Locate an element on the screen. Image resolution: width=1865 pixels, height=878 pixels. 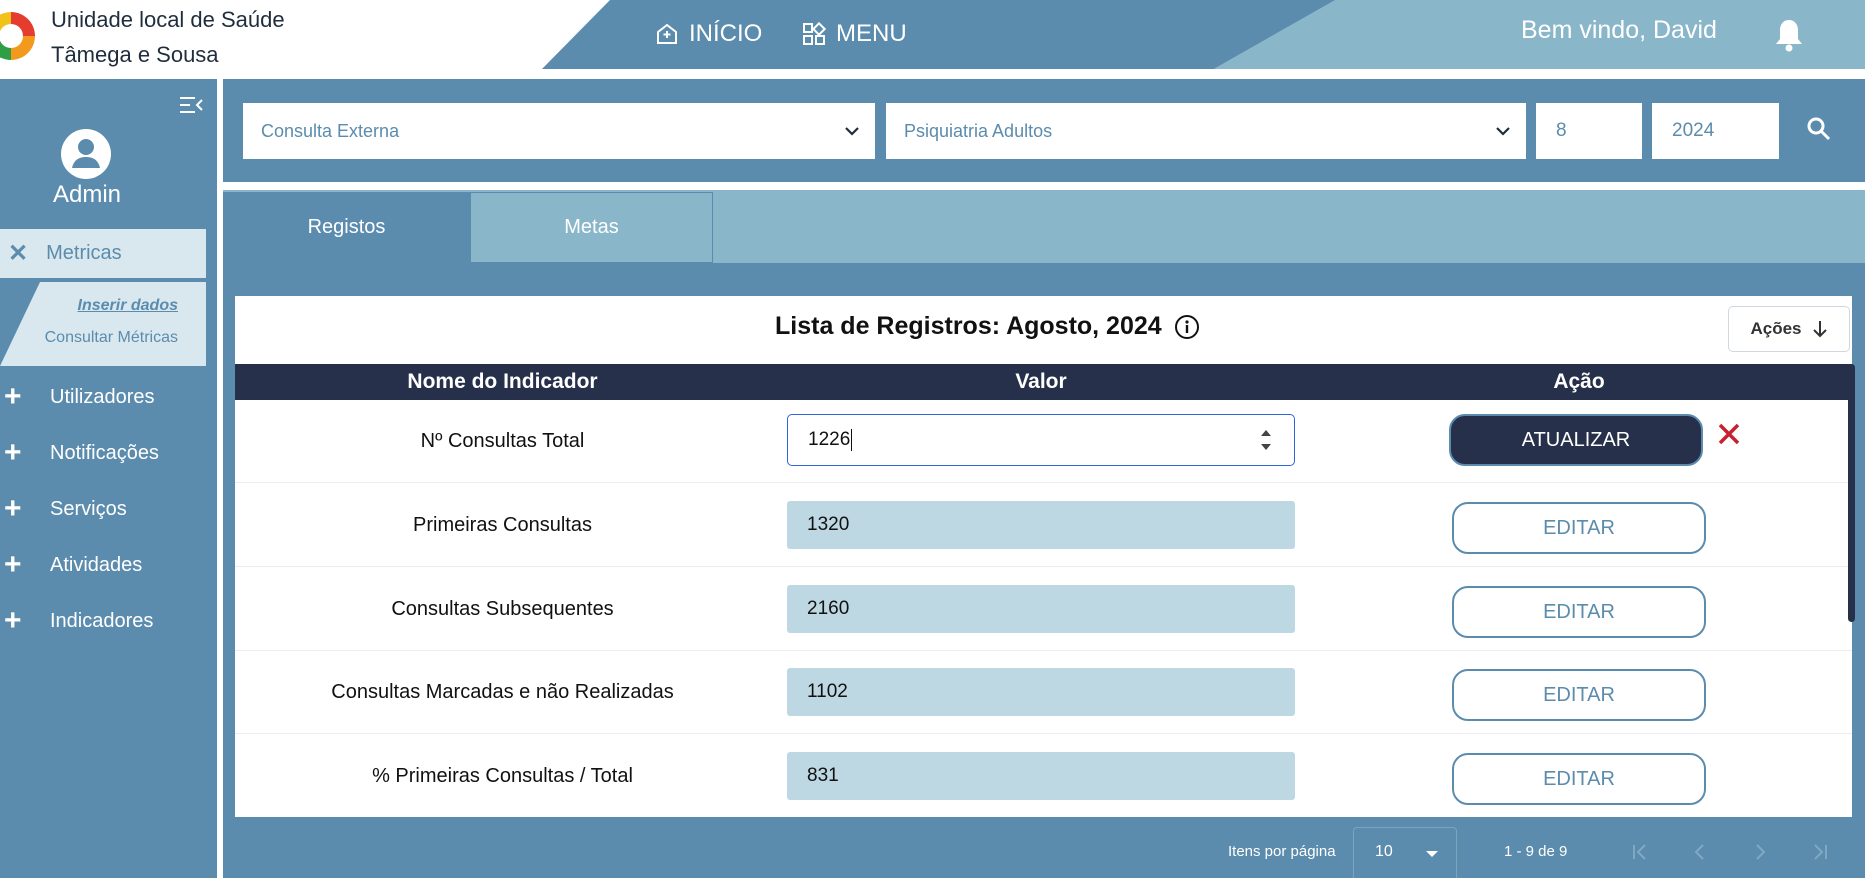
value-field: 1320 is located at coordinates (1041, 525).